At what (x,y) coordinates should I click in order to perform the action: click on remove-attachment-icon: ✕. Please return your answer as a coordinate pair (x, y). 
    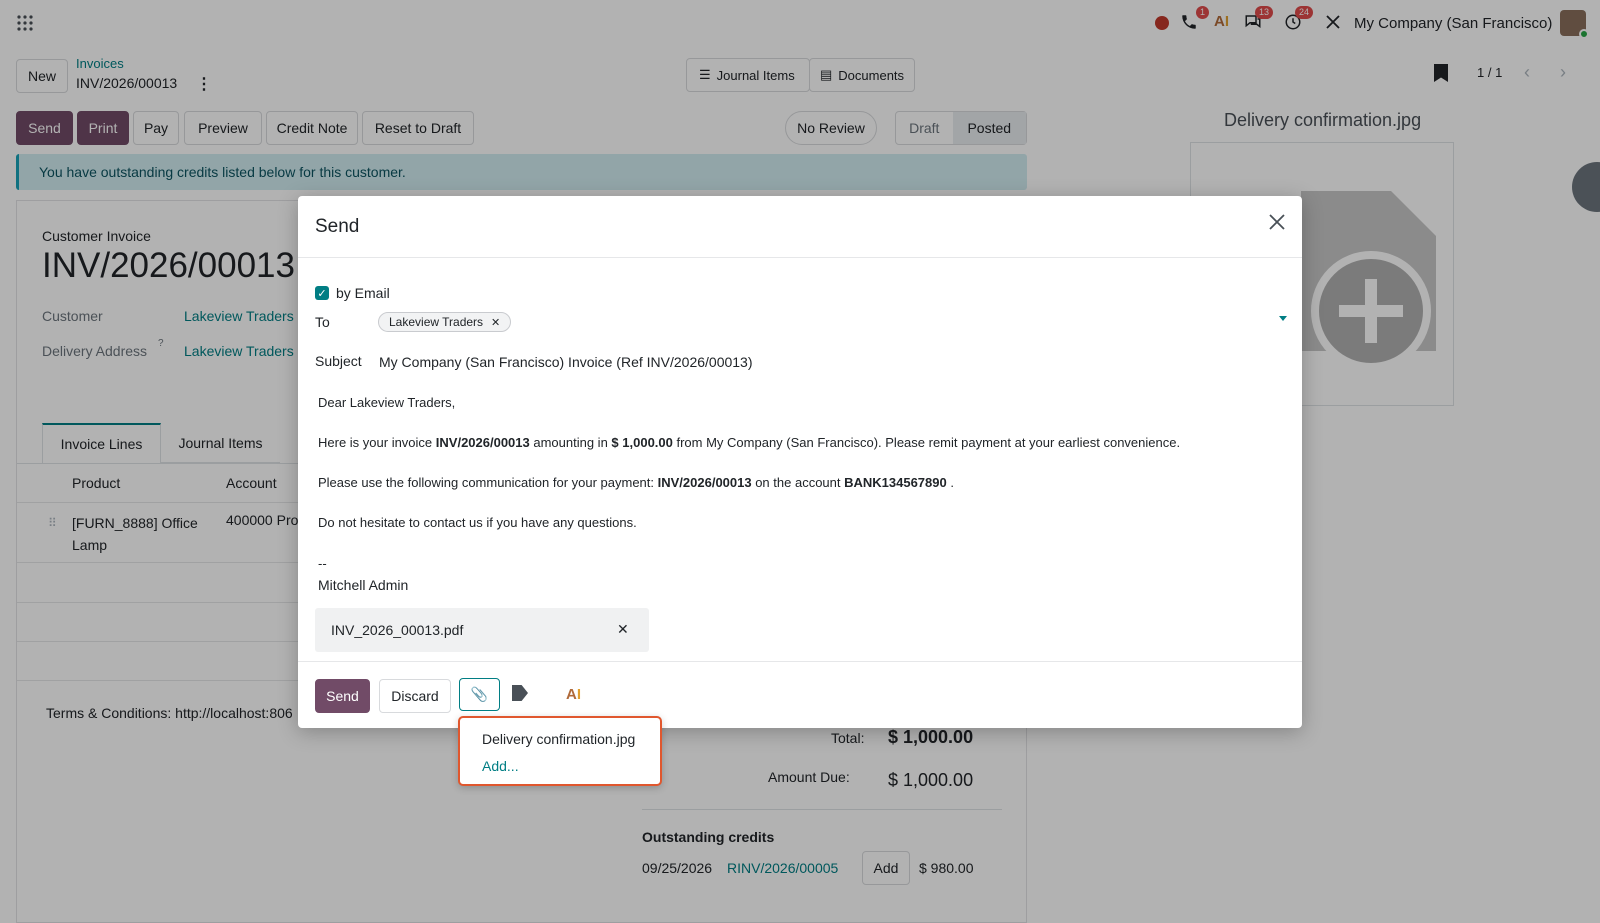
    Looking at the image, I should click on (623, 629).